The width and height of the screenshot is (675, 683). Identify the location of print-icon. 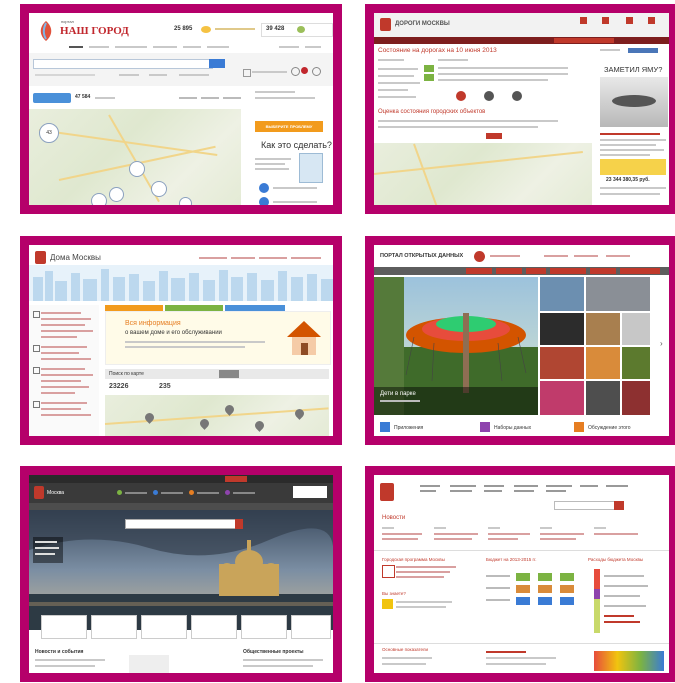
(316, 71).